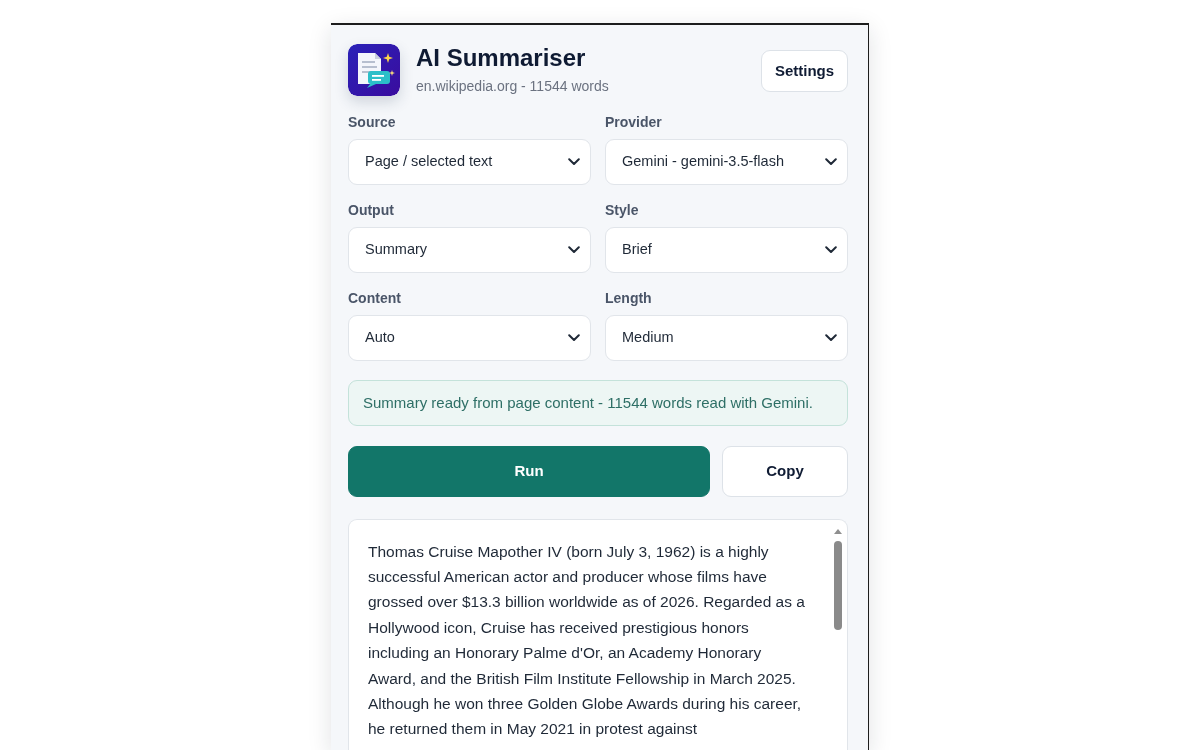 The image size is (1200, 750). What do you see at coordinates (726, 249) in the screenshot?
I see `select-field: Brief` at bounding box center [726, 249].